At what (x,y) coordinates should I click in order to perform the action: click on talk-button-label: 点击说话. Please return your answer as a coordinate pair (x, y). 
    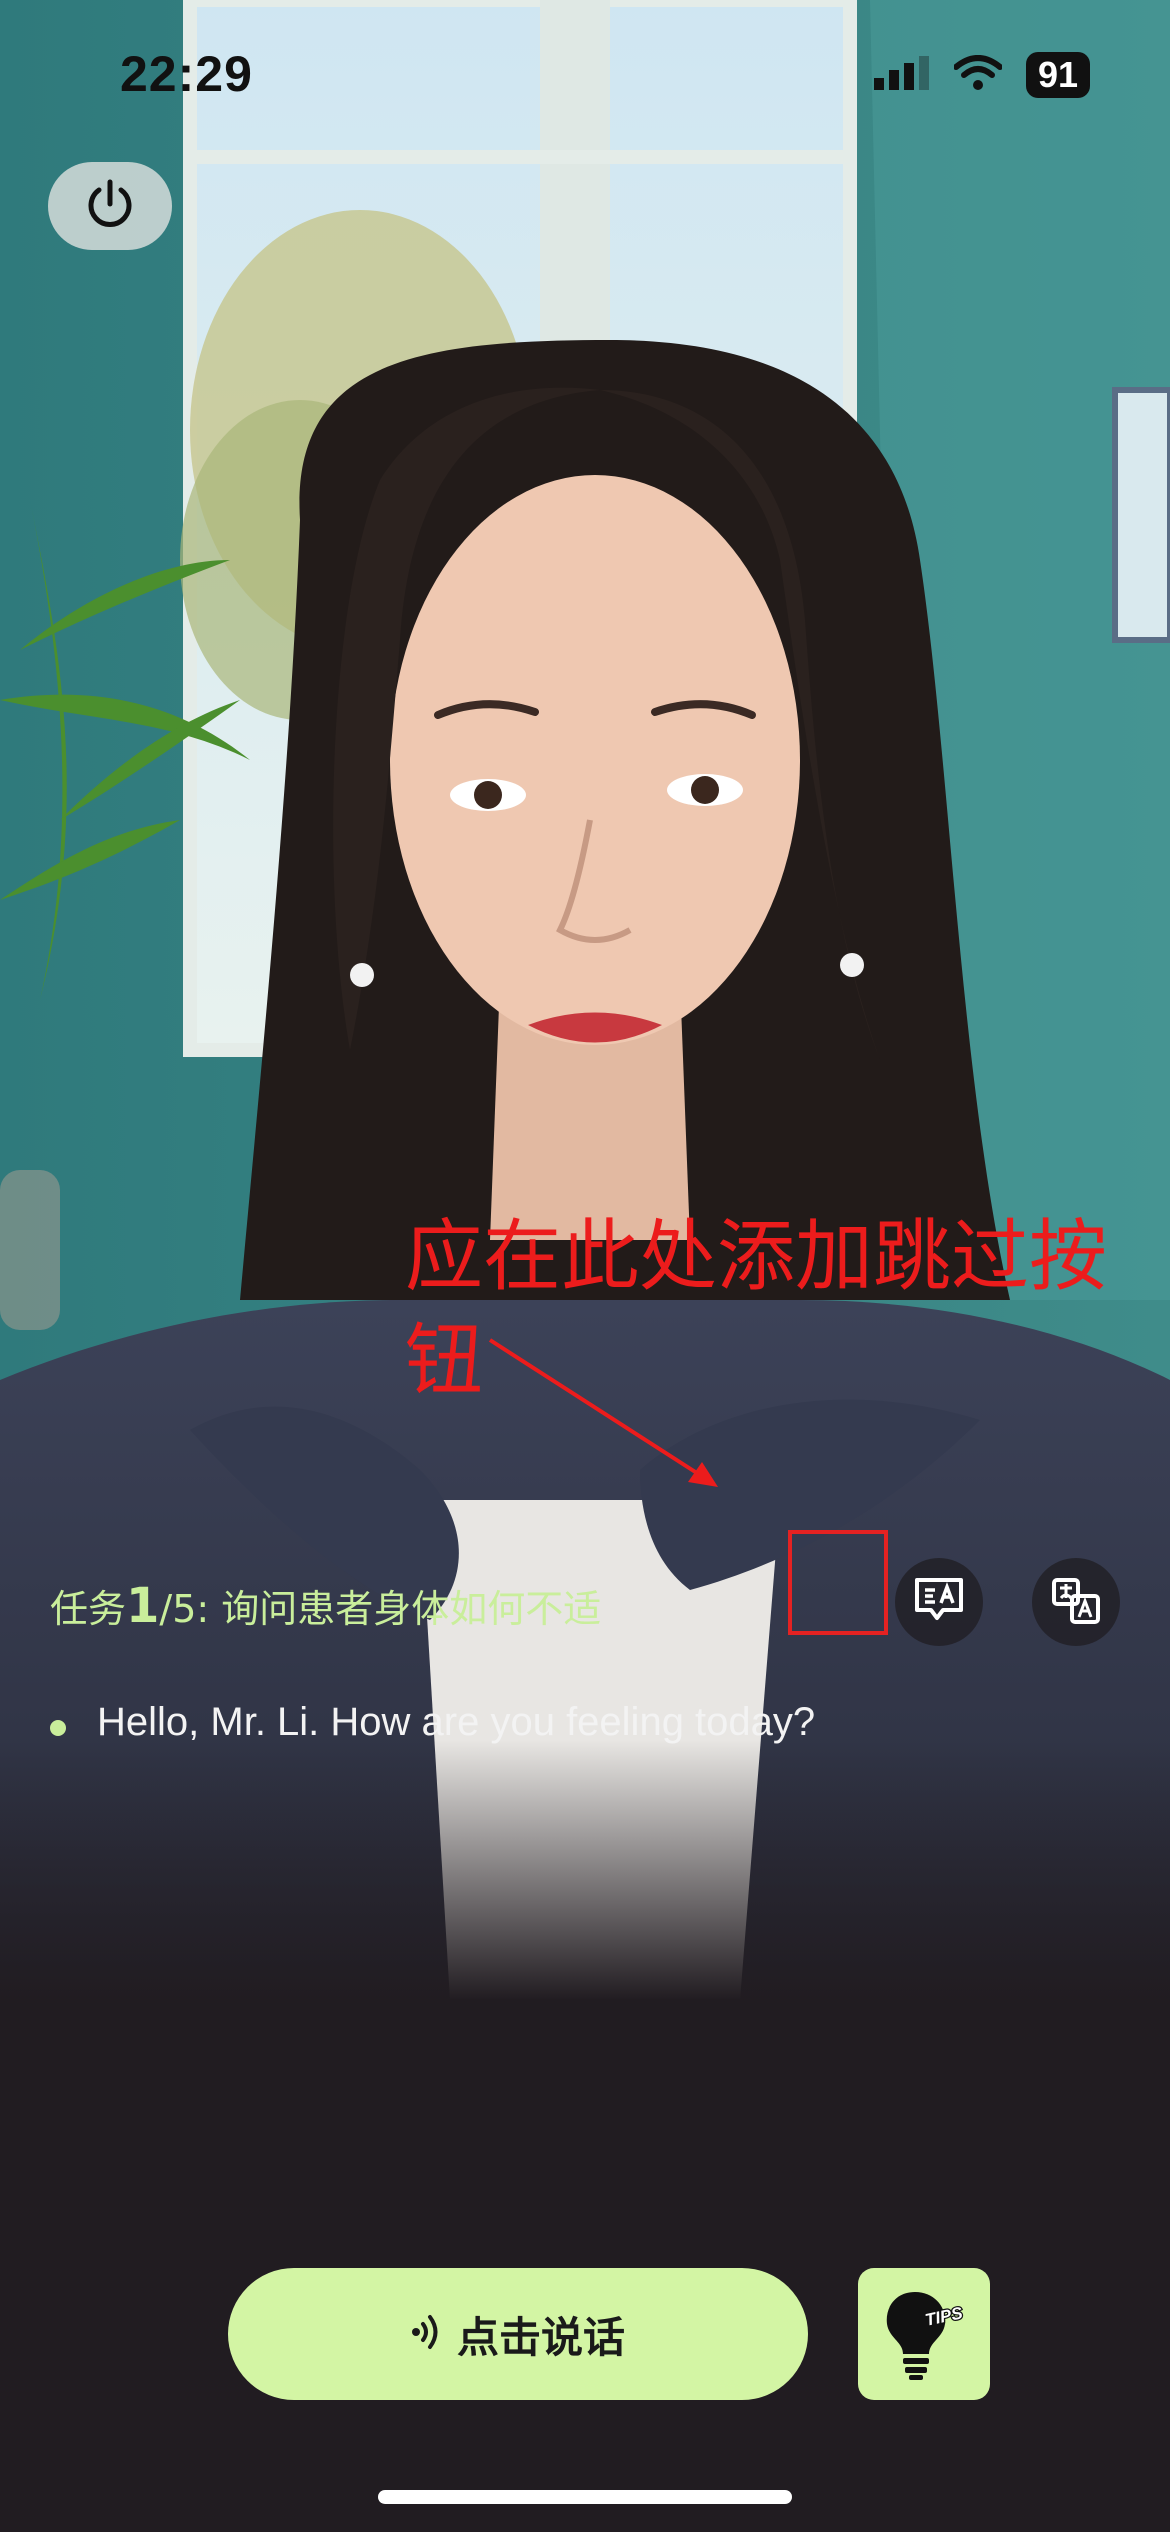
    Looking at the image, I should click on (540, 2337).